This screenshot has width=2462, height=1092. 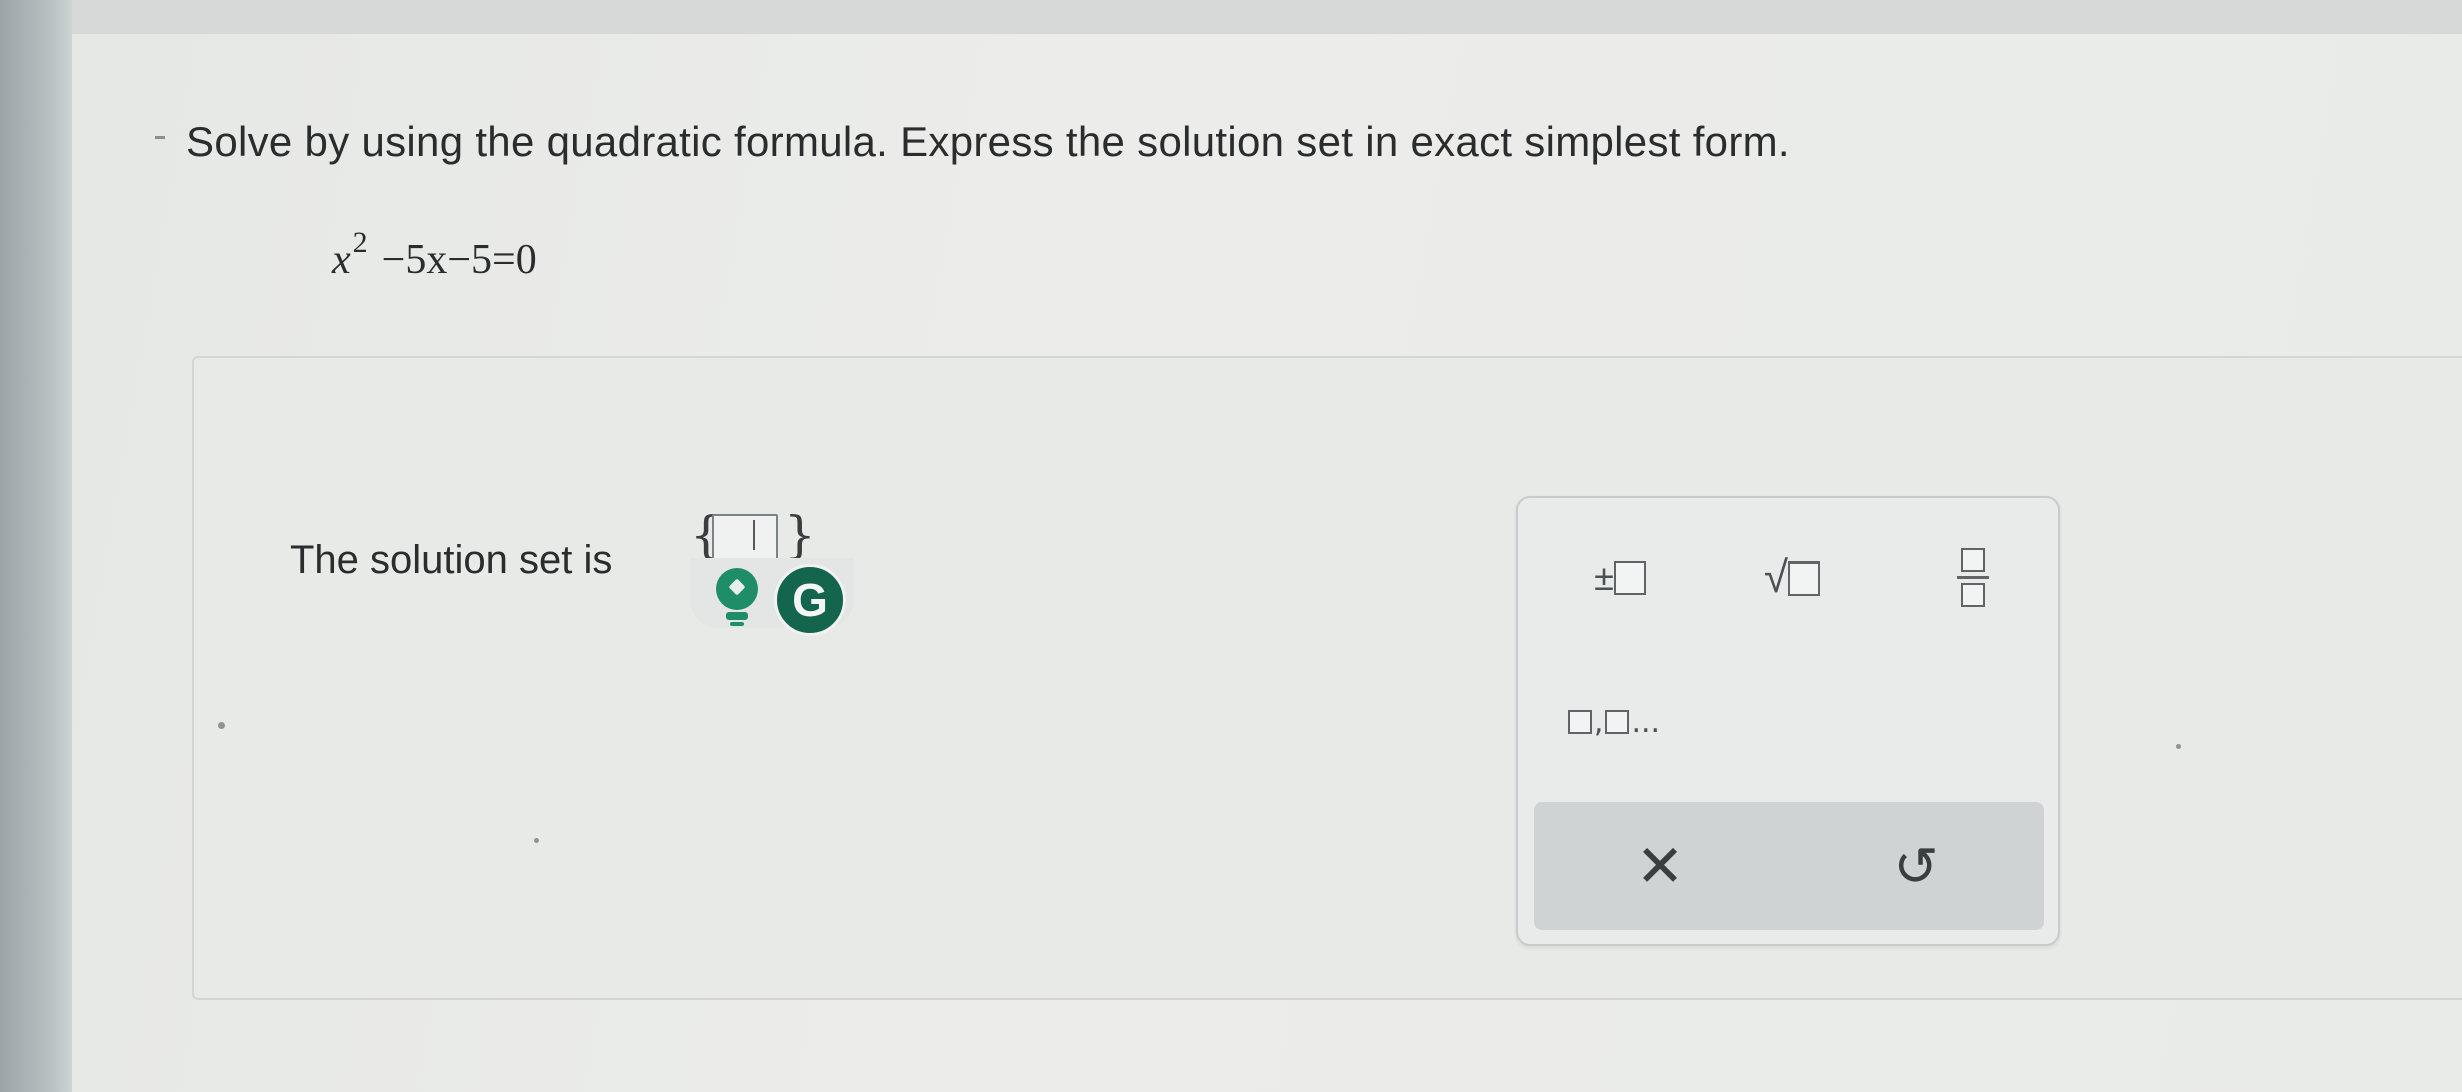 I want to click on undo-icon: ↺, so click(x=1916, y=866).